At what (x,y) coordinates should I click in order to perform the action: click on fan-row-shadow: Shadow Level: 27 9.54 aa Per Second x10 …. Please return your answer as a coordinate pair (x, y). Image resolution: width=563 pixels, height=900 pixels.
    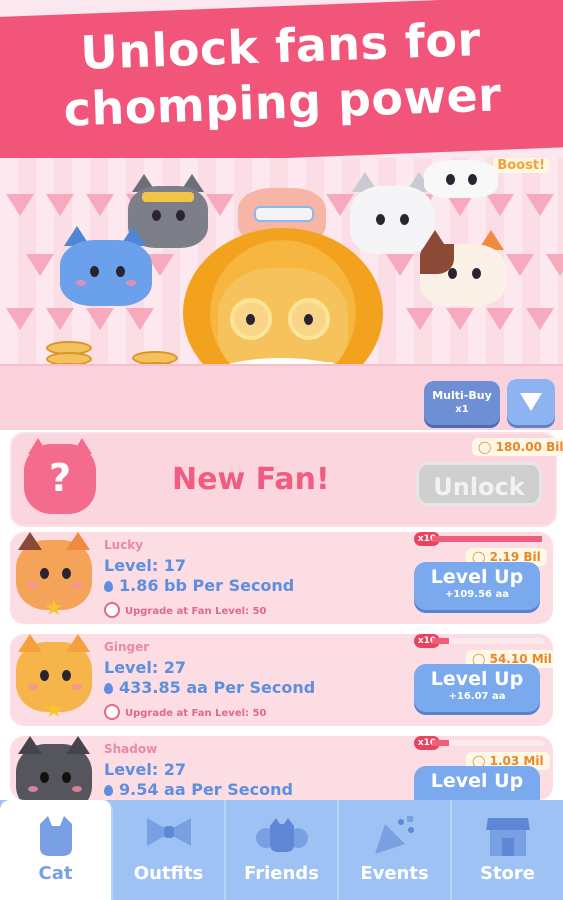
    Looking at the image, I should click on (281, 768).